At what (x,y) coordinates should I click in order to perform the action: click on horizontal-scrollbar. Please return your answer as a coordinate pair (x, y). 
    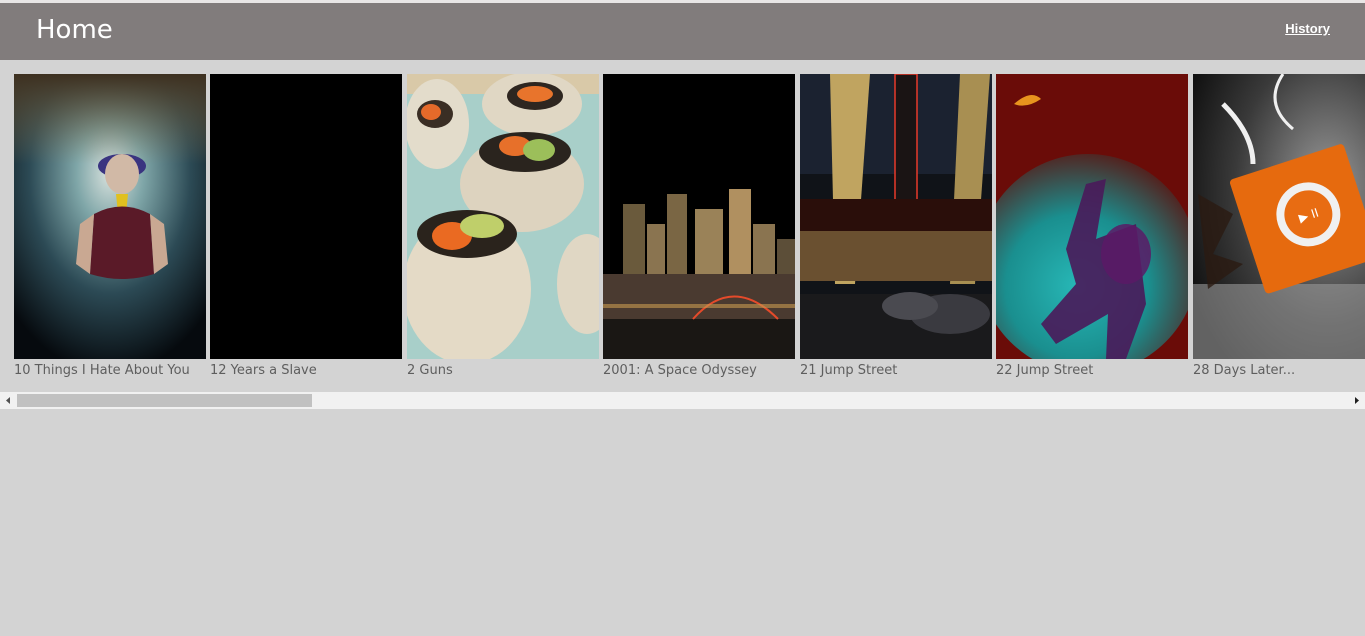
    Looking at the image, I should click on (682, 400).